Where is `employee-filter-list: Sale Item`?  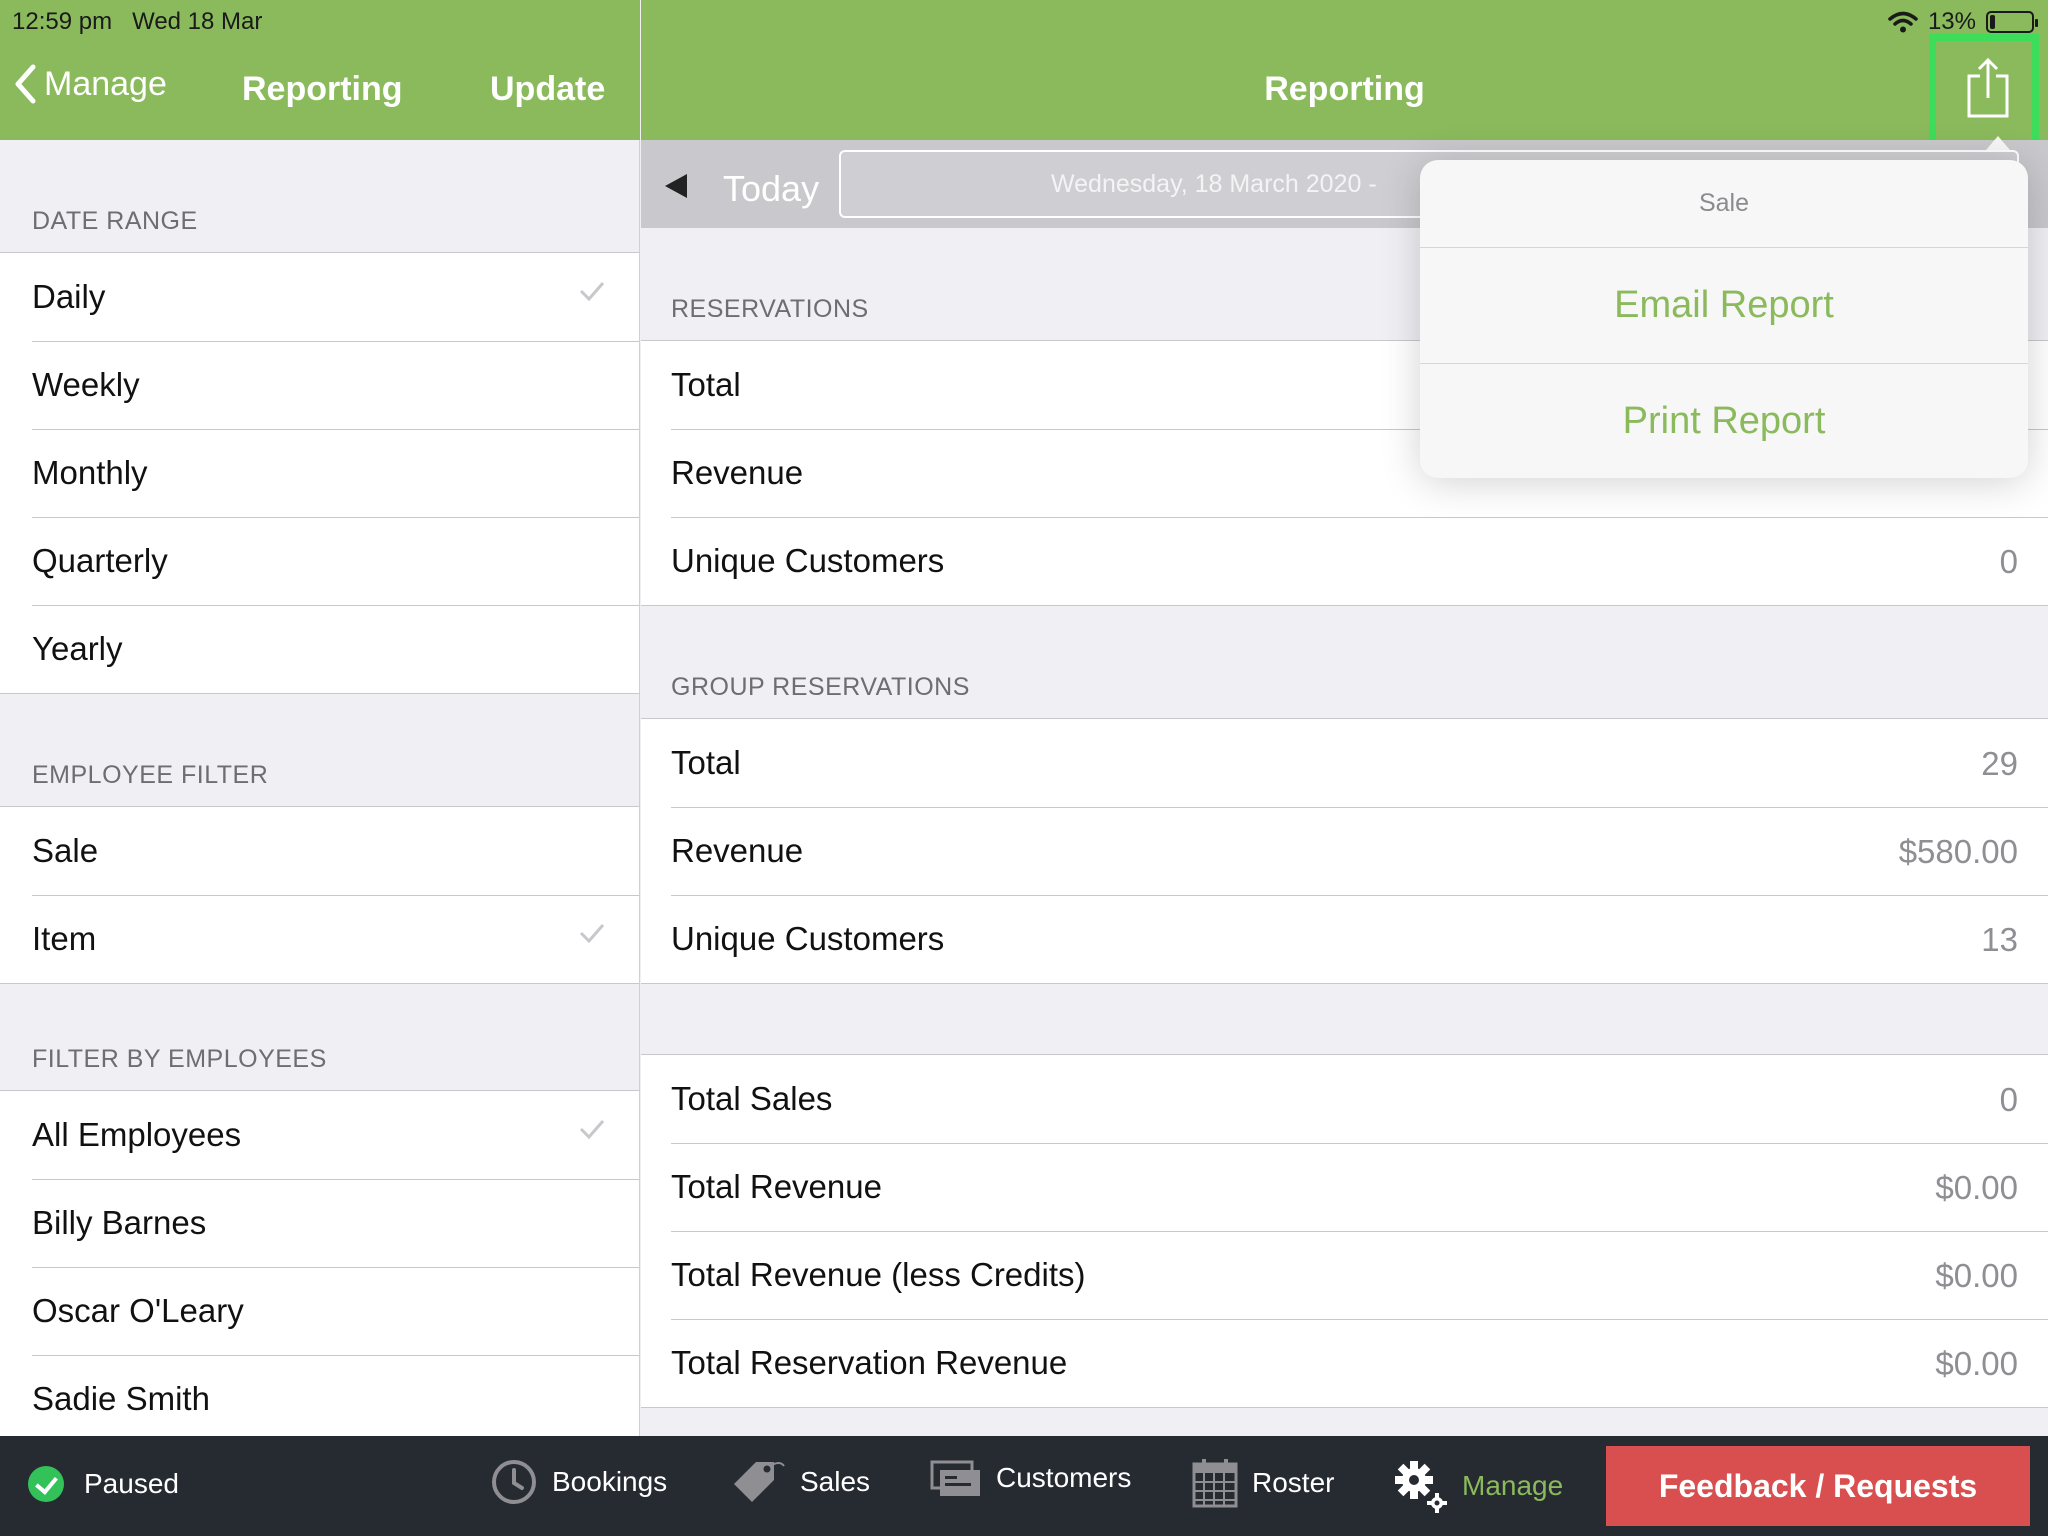 employee-filter-list: Sale Item is located at coordinates (319, 895).